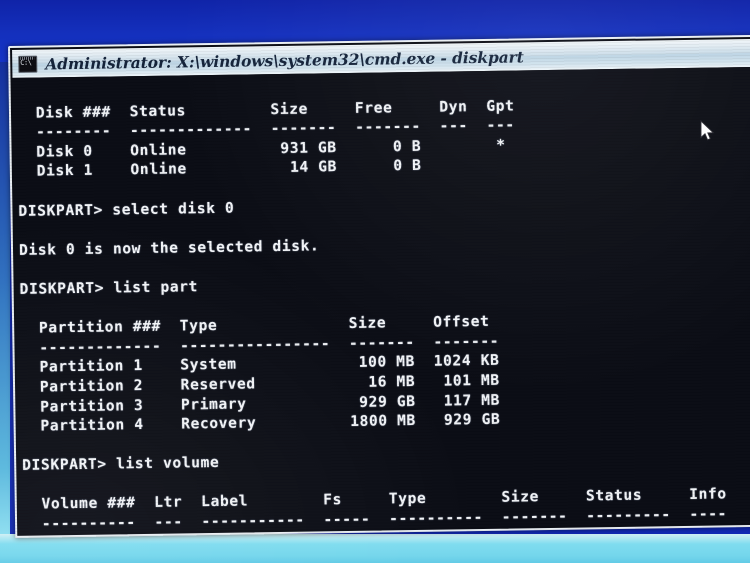  I want to click on desktop-background-bottom, so click(375, 548).